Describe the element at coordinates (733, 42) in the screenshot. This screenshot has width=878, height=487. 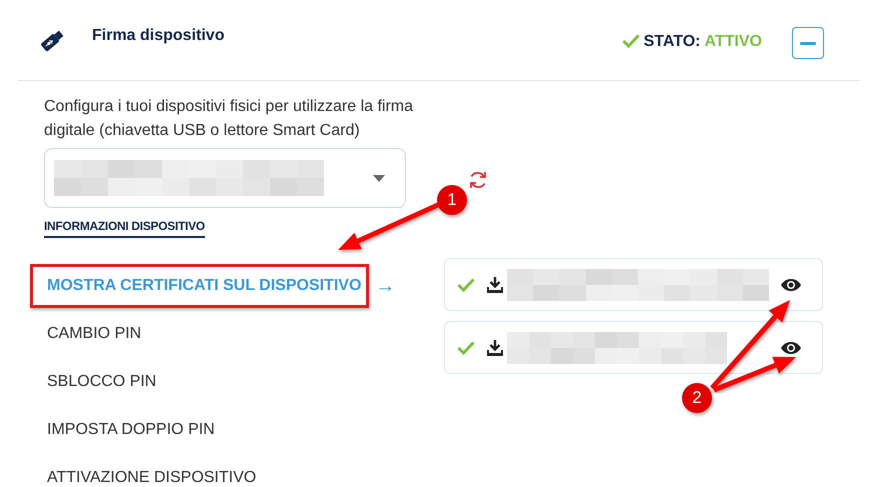
I see `status-value: ATTIVO` at that location.